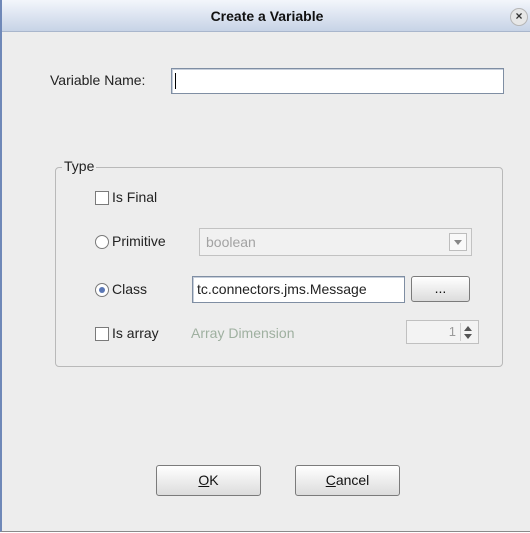 This screenshot has height=533, width=530. I want to click on array-dimension-spinner: 1, so click(442, 332).